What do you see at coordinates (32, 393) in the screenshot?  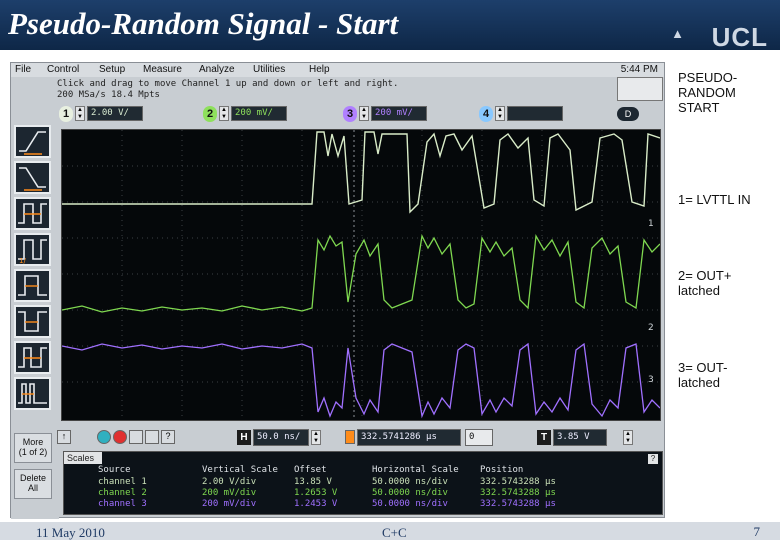 I see `burst-width-icon` at bounding box center [32, 393].